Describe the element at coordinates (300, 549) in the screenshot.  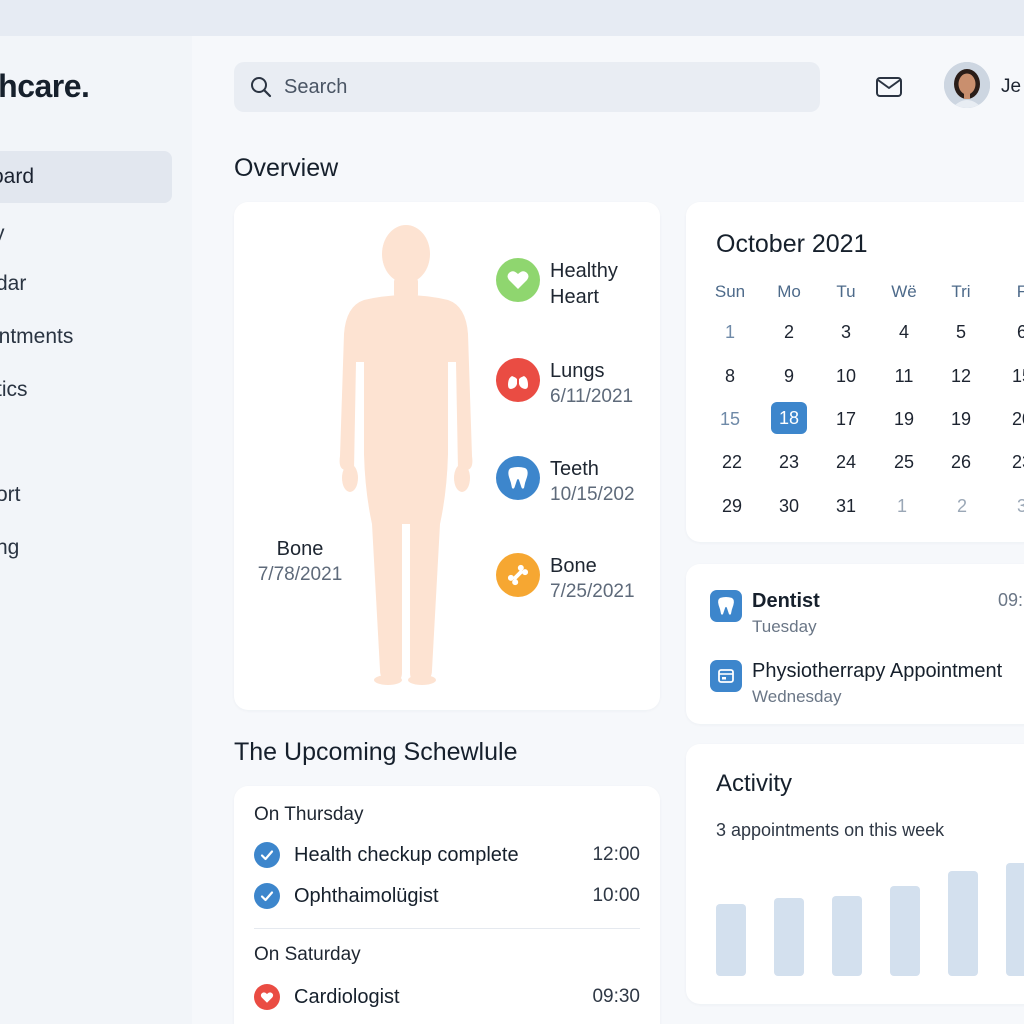
I see `marker-name: Bone` at that location.